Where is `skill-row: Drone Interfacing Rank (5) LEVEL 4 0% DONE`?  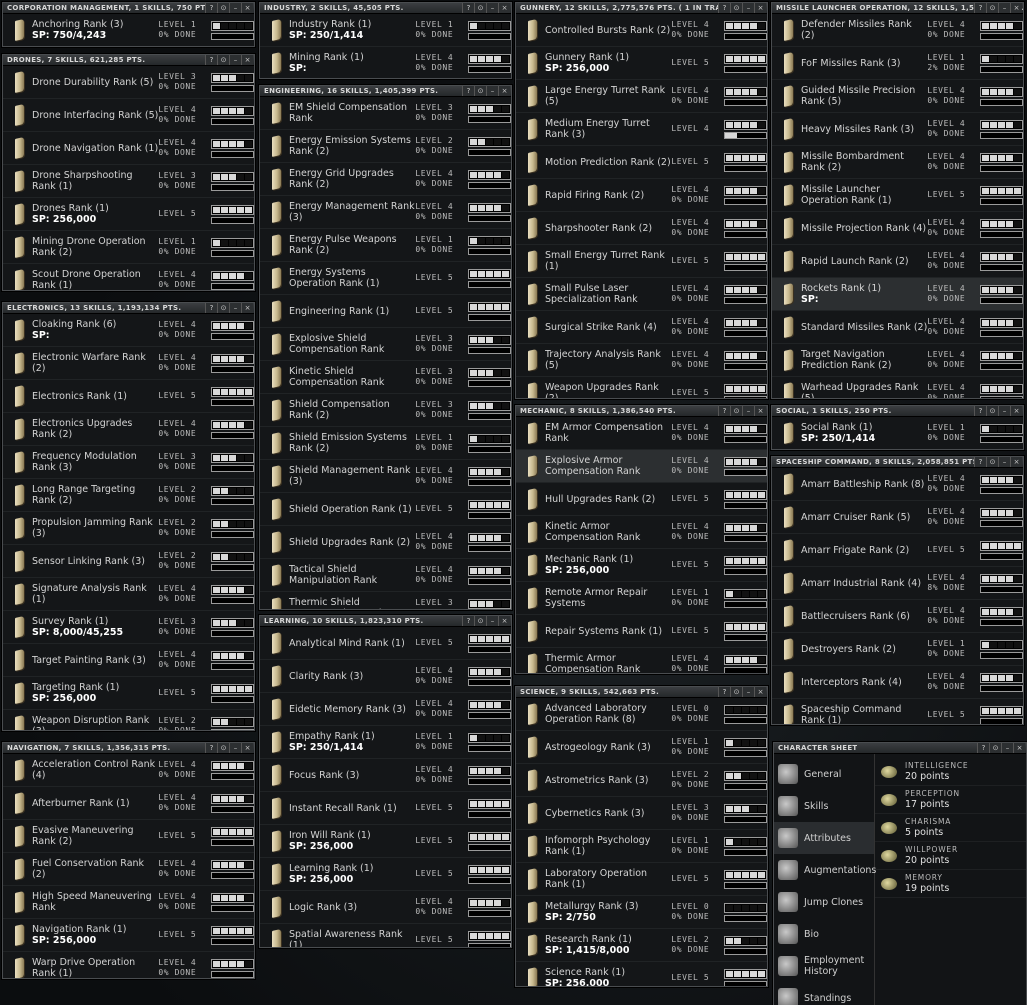 skill-row: Drone Interfacing Rank (5) LEVEL 4 0% DONE is located at coordinates (128, 115).